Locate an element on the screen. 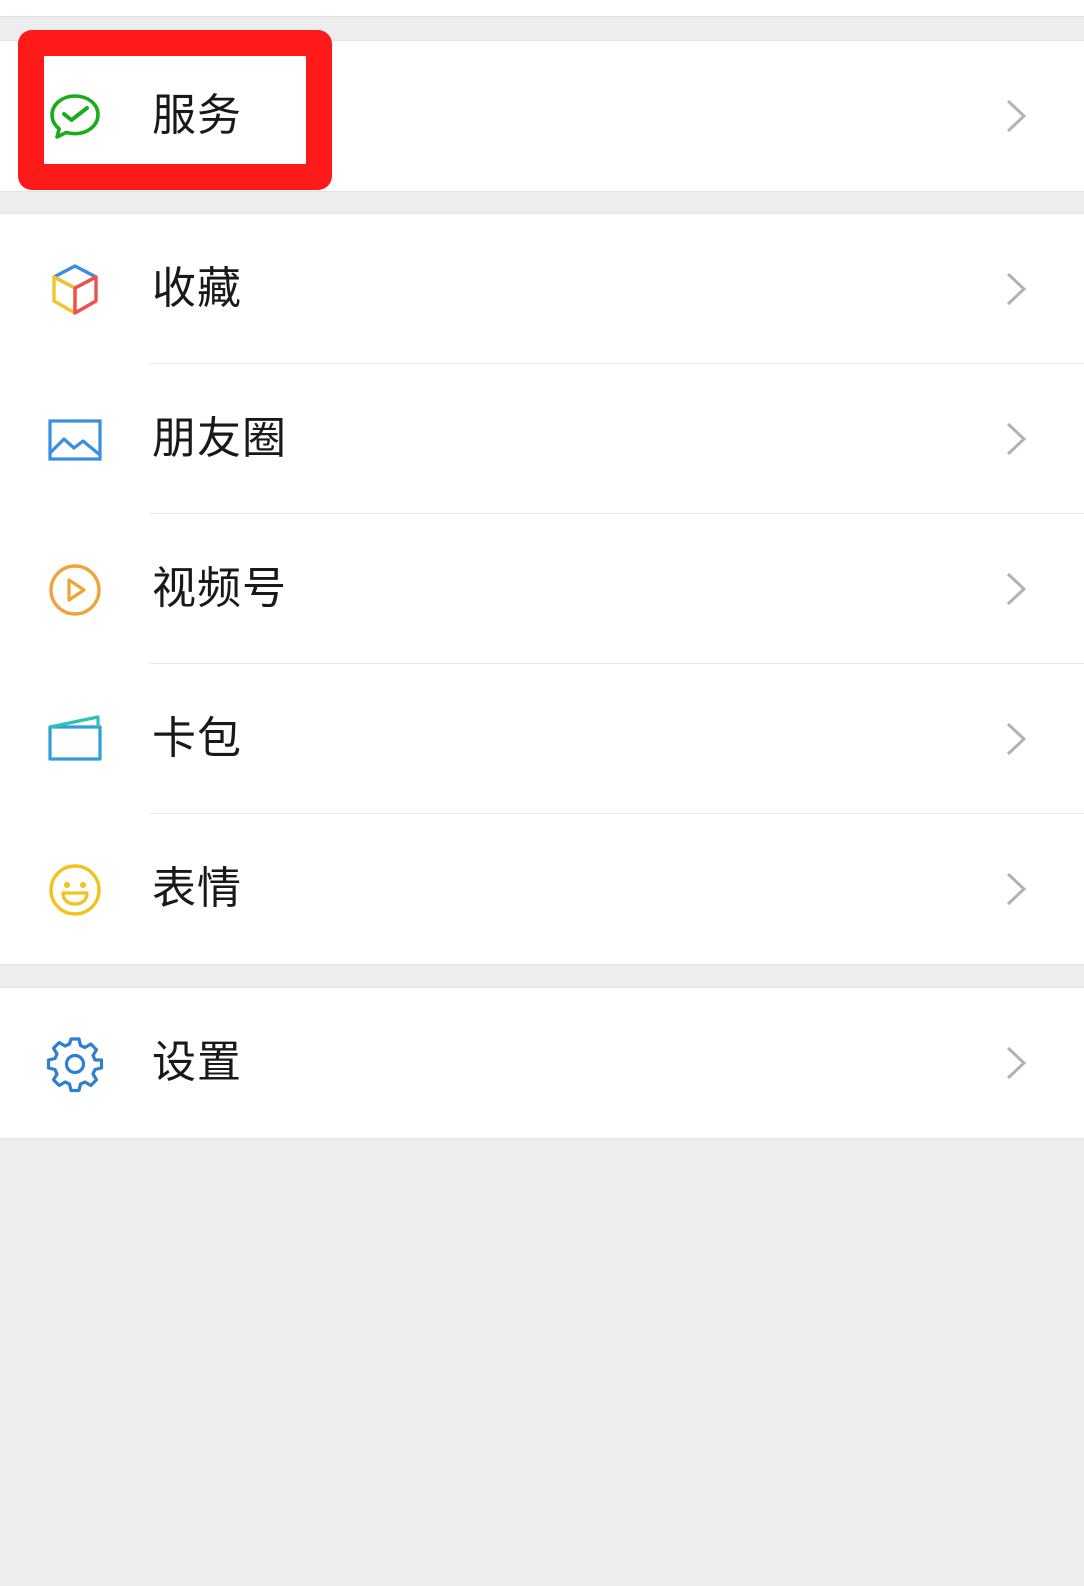 This screenshot has height=1586, width=1084. service-group: 服务 is located at coordinates (542, 116).